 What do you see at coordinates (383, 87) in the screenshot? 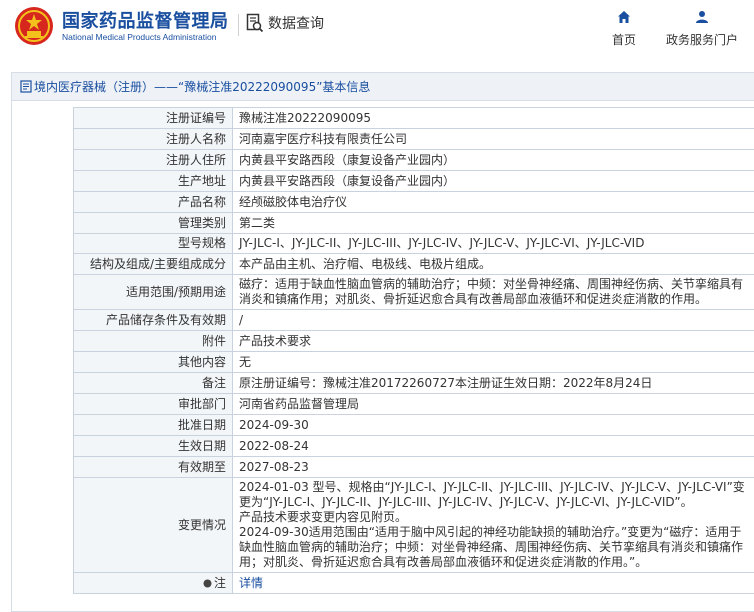
I see `panel-title-bar: 境内医疗器械（注册）——“豫械注准20222090095”基本信息` at bounding box center [383, 87].